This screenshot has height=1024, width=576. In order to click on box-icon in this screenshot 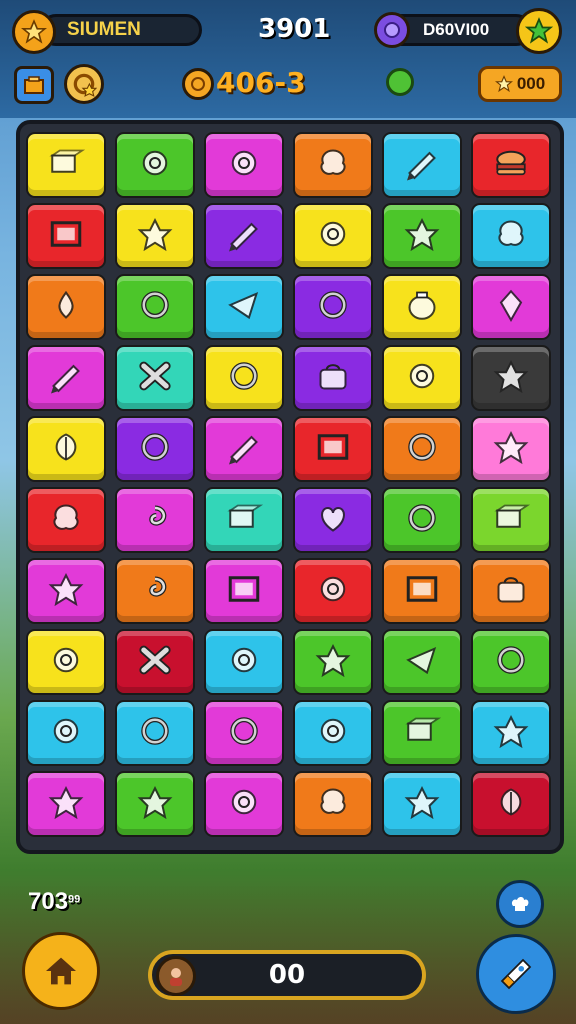, I will do `click(422, 733)`.